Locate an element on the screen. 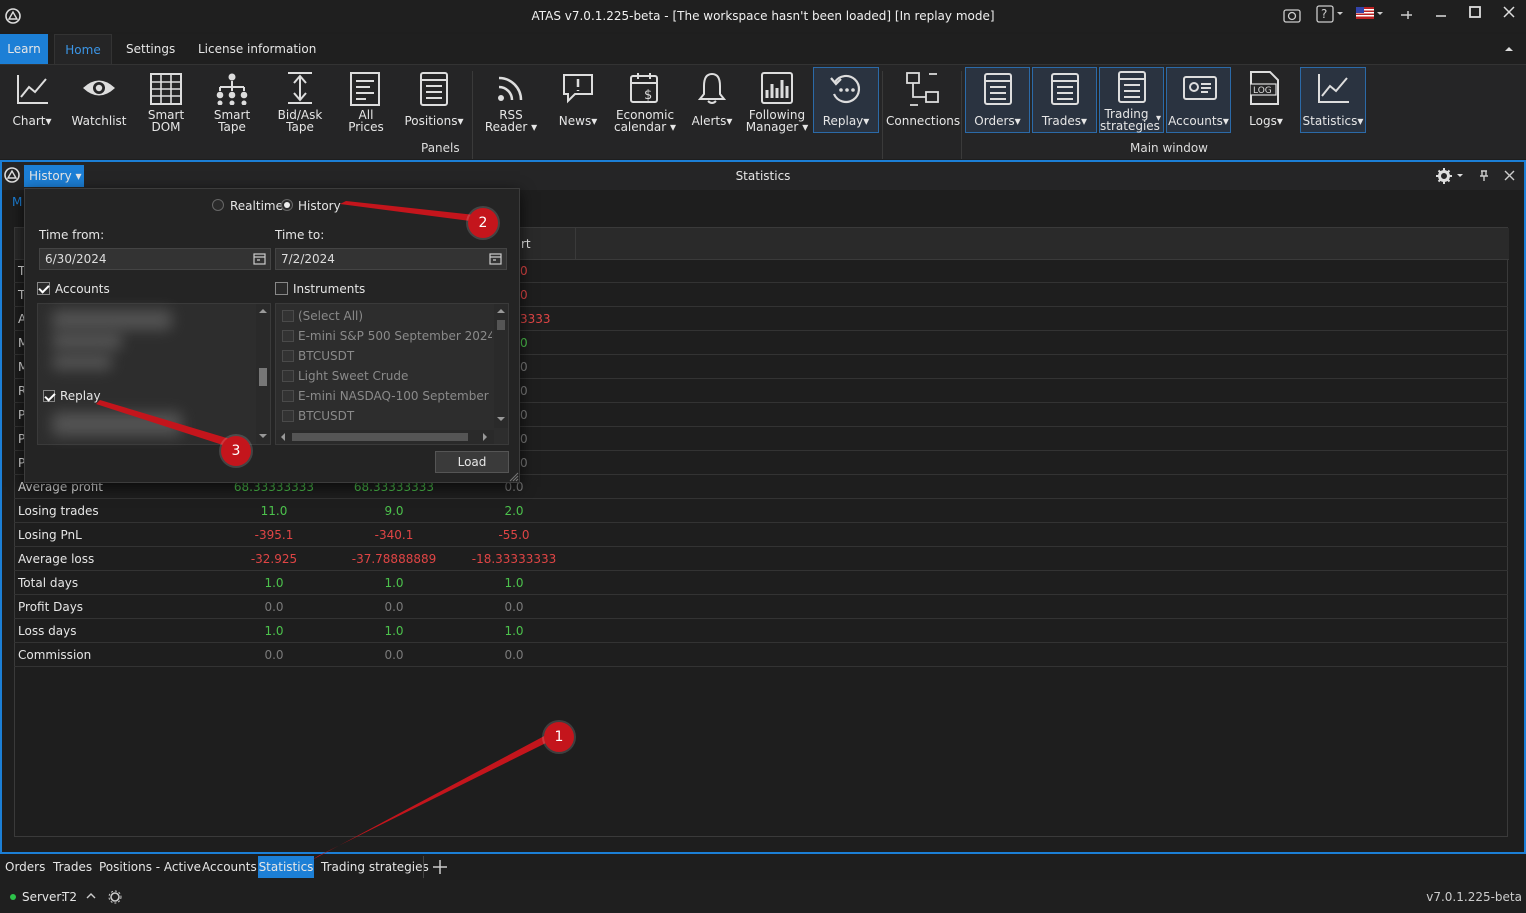  chart-label: Chart is located at coordinates (29, 121).